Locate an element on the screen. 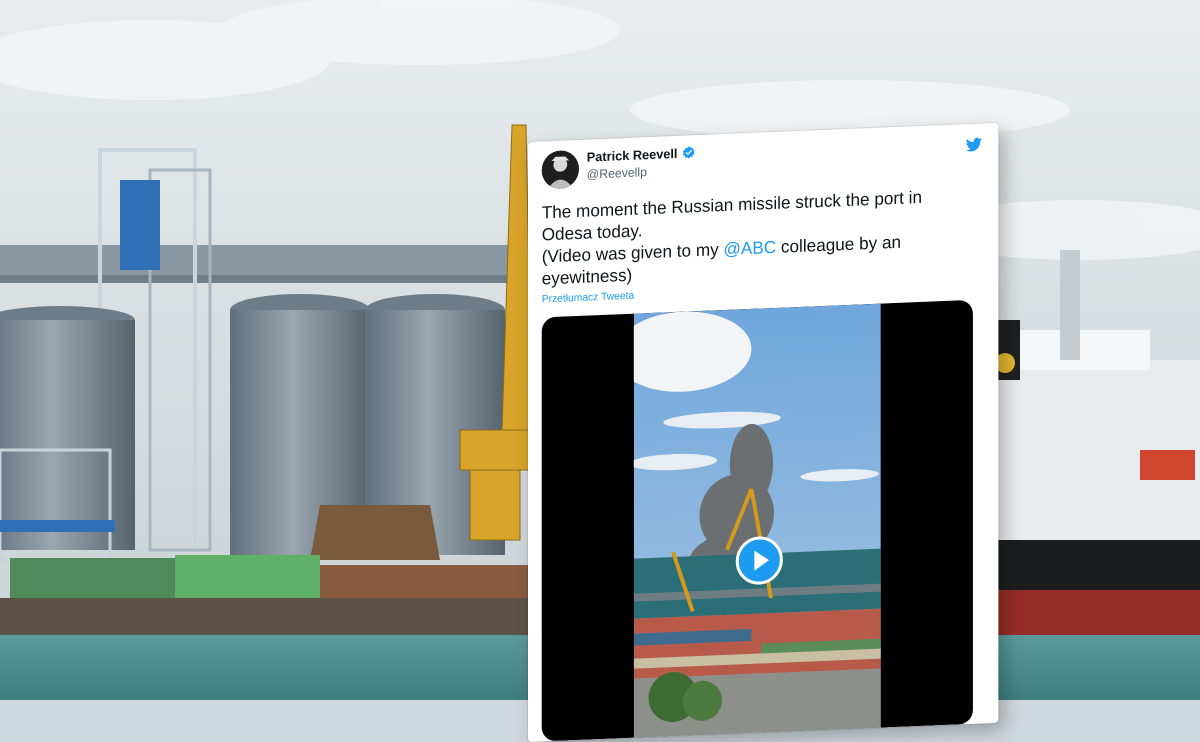 The width and height of the screenshot is (1200, 742). author-name: Patrick Reevell is located at coordinates (641, 155).